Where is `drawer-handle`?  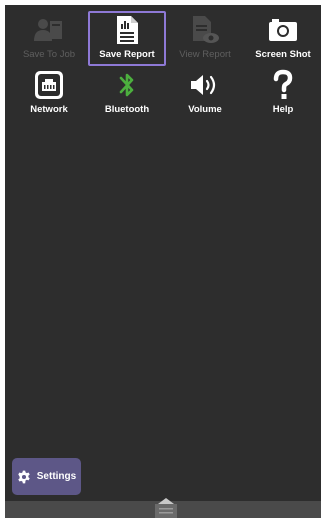
drawer-handle is located at coordinates (166, 507).